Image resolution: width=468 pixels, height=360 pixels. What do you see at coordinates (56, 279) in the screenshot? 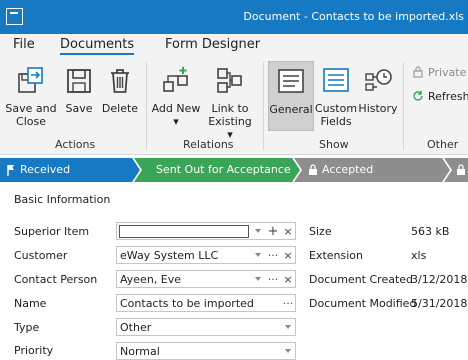
I see `contact-person-label: Contact Person` at bounding box center [56, 279].